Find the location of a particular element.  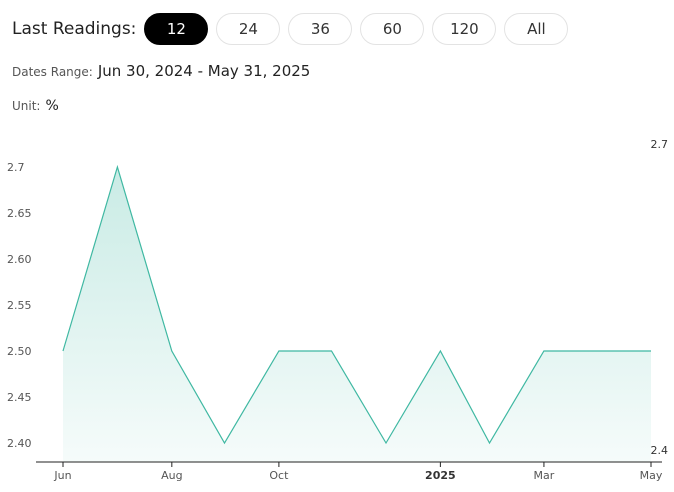

y-tick-label: 2.7 is located at coordinates (16, 167).